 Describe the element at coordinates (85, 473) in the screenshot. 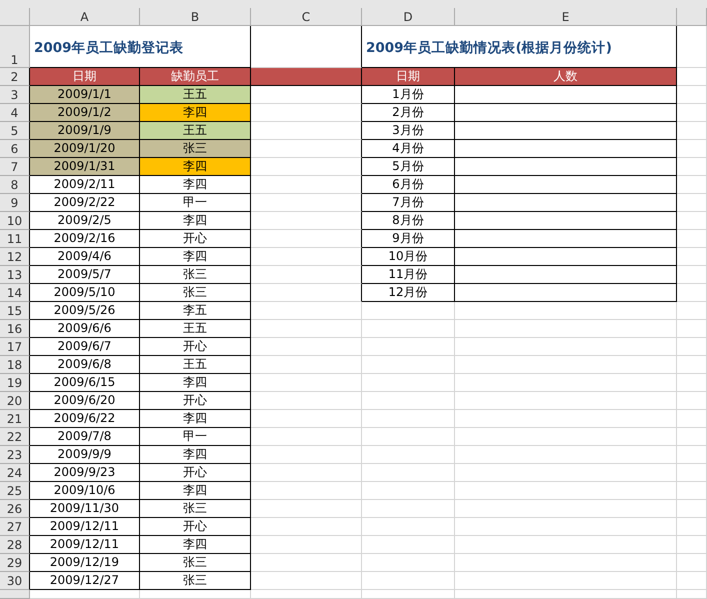

I see `date-cell: 2009/9/23` at that location.